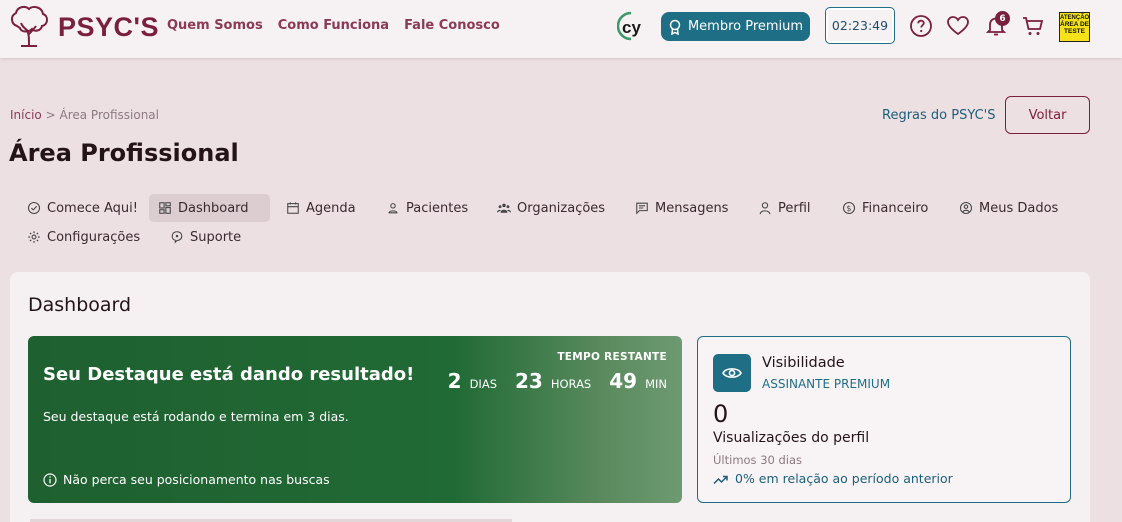 This screenshot has height=522, width=1122. What do you see at coordinates (293, 208) in the screenshot?
I see `calendar-icon` at bounding box center [293, 208].